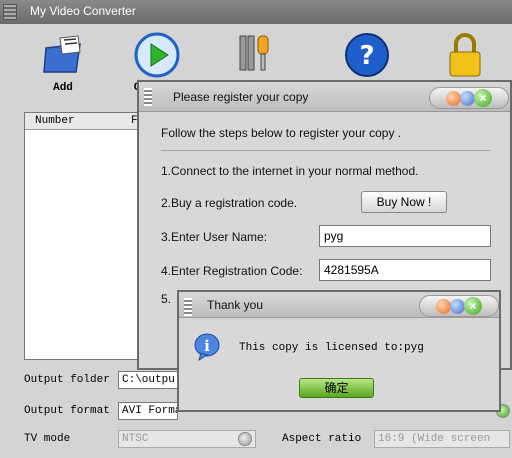 This screenshot has width=512, height=458. I want to click on tv-mode-label: TV mode, so click(47, 439).